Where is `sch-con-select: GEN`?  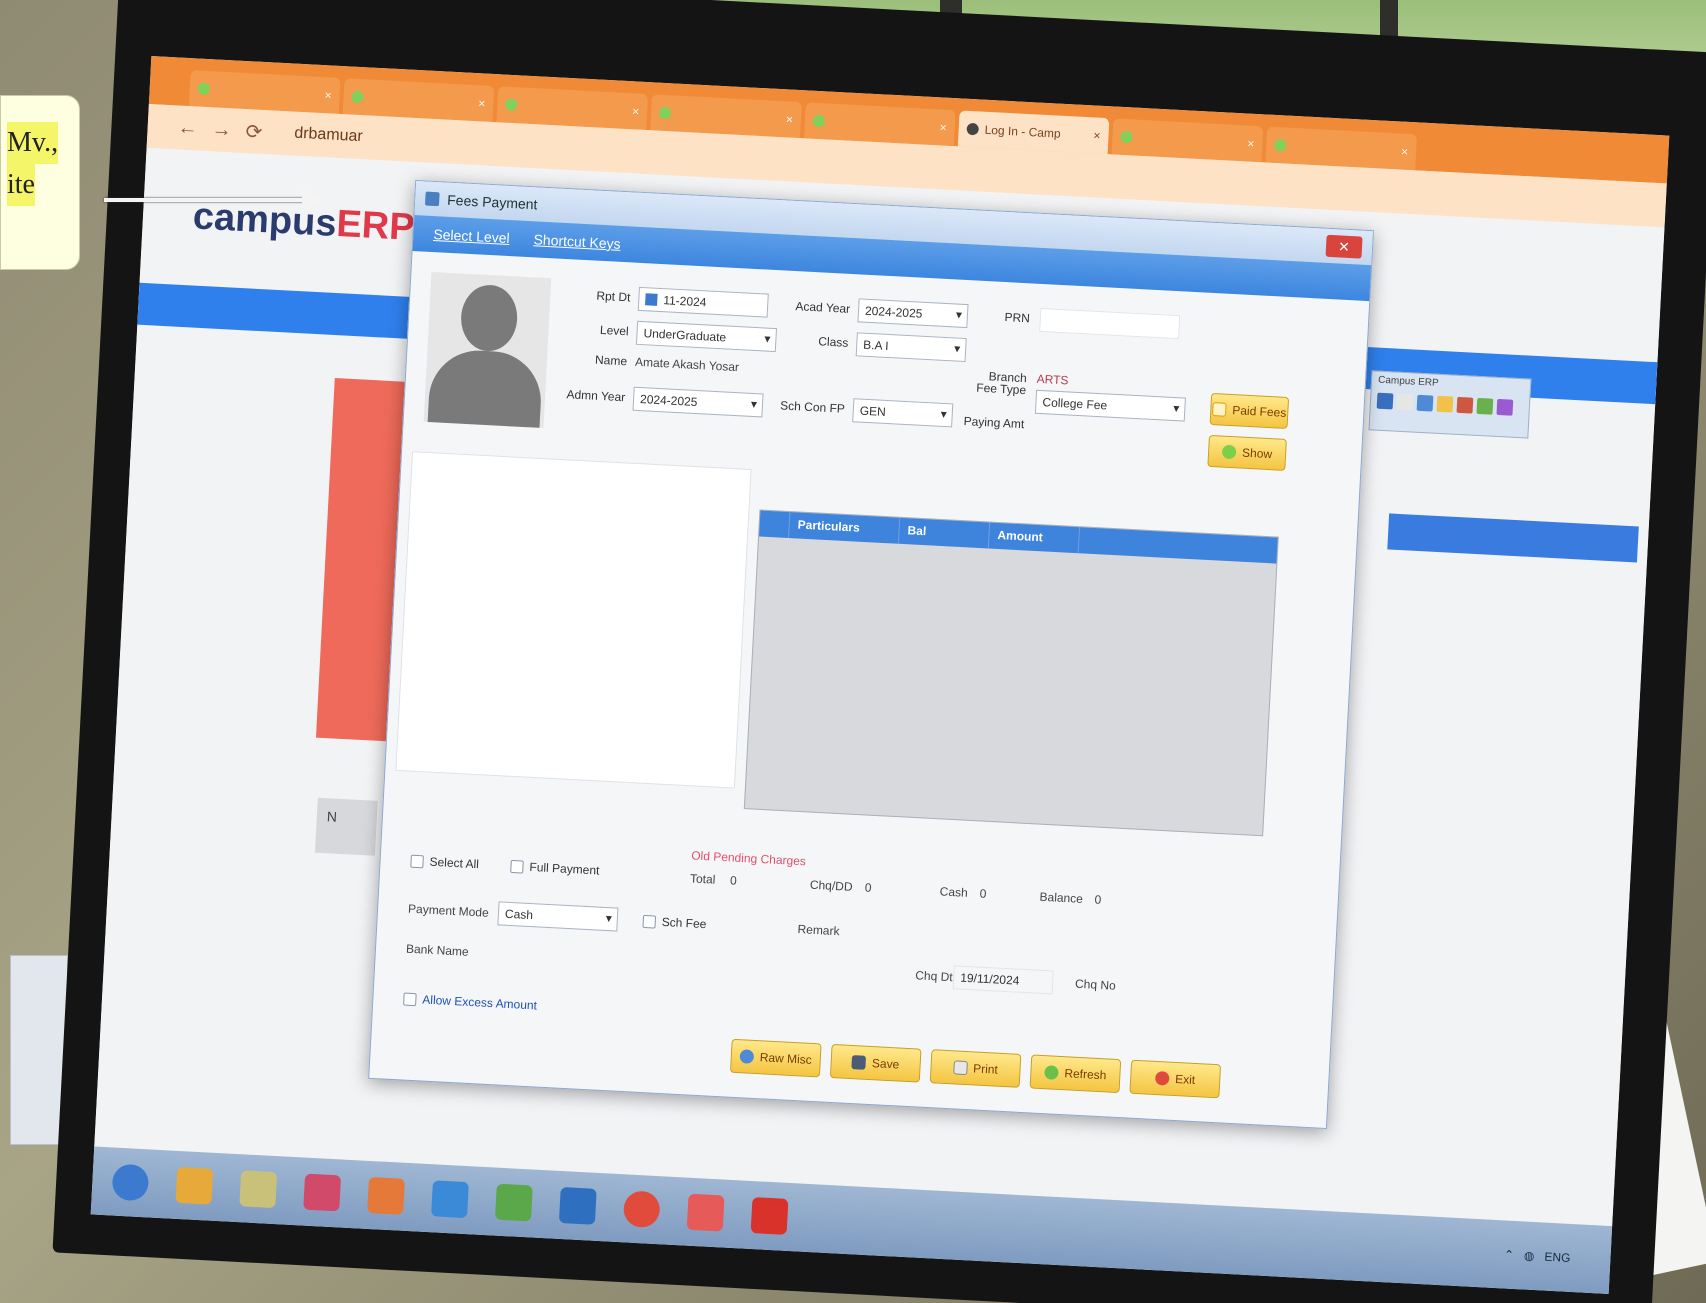 sch-con-select: GEN is located at coordinates (903, 413).